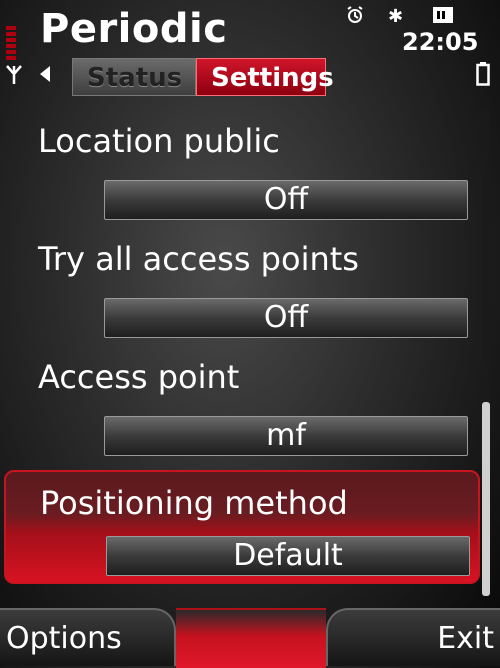 The image size is (500, 668). Describe the element at coordinates (265, 77) in the screenshot. I see `tab-settings: Settings` at that location.